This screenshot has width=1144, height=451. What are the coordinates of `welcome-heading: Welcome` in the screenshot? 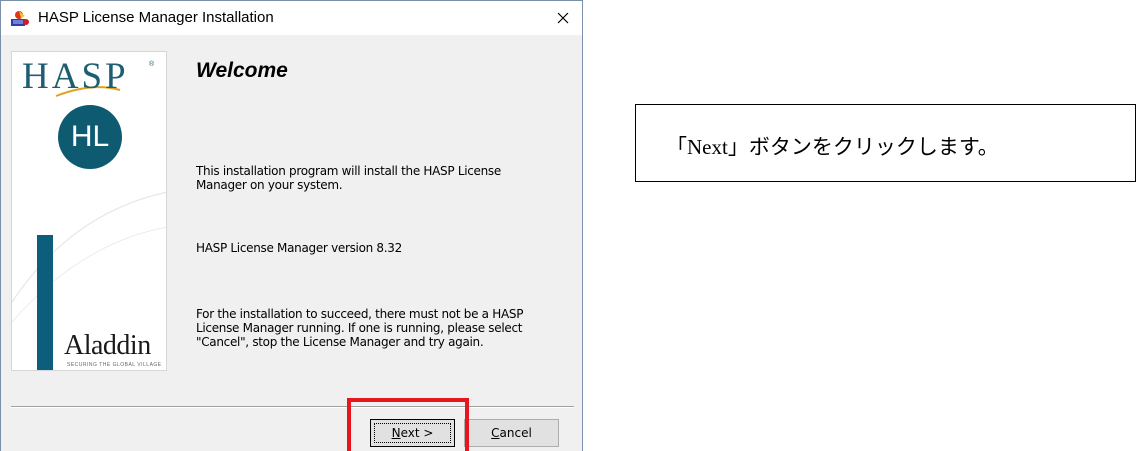 It's located at (242, 70).